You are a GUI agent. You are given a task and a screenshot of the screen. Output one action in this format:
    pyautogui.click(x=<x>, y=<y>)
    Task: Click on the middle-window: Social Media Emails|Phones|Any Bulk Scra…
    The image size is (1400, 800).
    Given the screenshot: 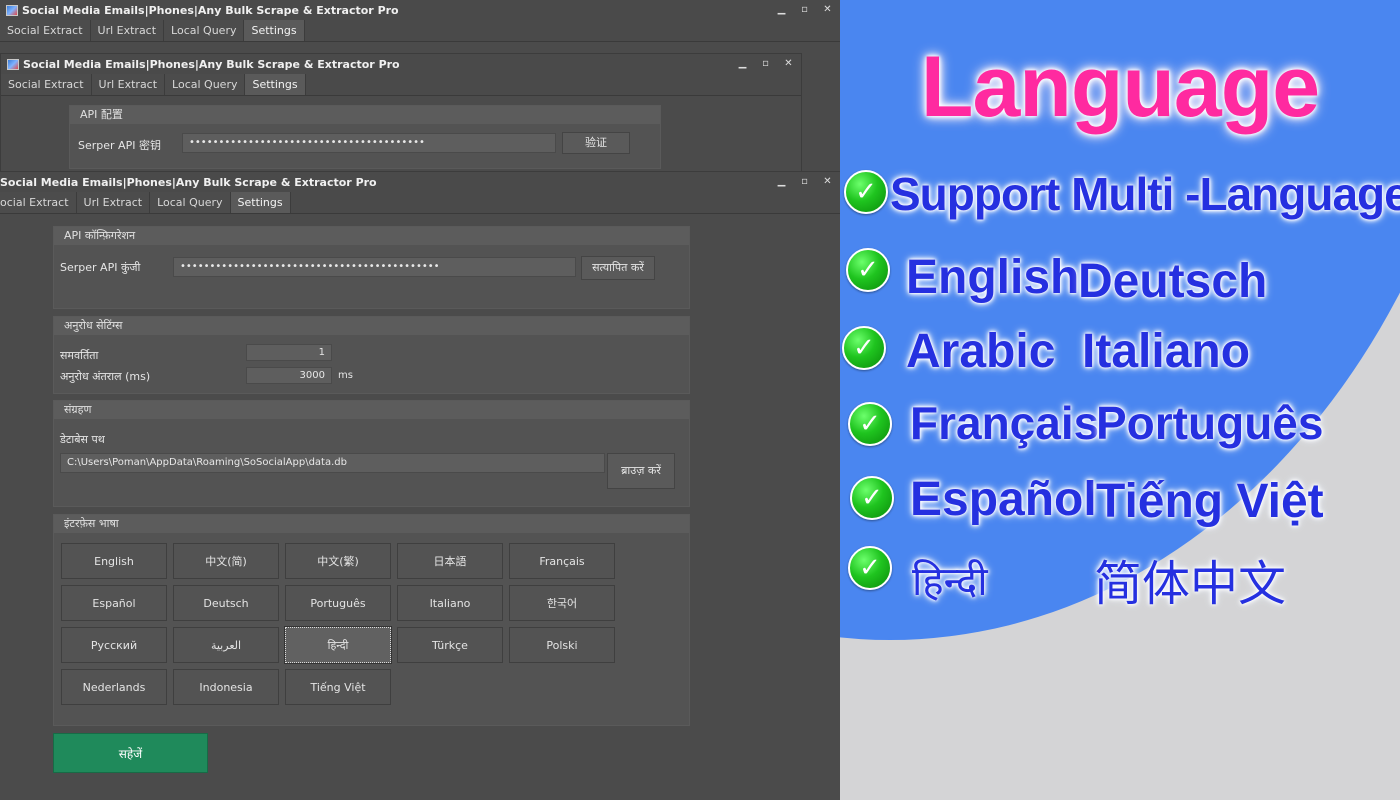 What is the action you would take?
    pyautogui.click(x=401, y=113)
    